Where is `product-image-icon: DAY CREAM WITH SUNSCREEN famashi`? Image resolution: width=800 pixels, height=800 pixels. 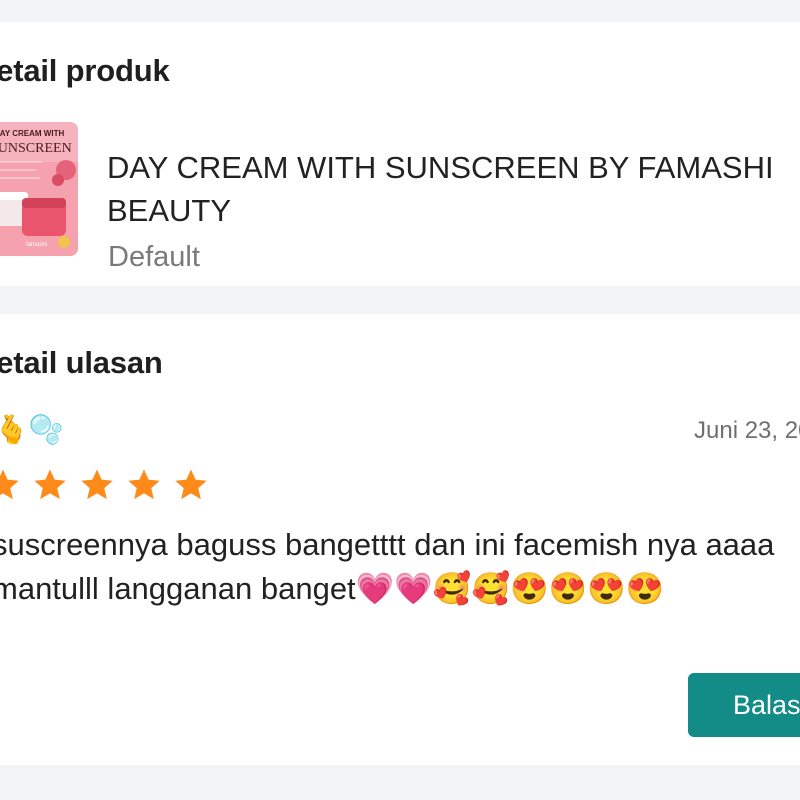 product-image-icon: DAY CREAM WITH SUNSCREEN famashi is located at coordinates (39, 189).